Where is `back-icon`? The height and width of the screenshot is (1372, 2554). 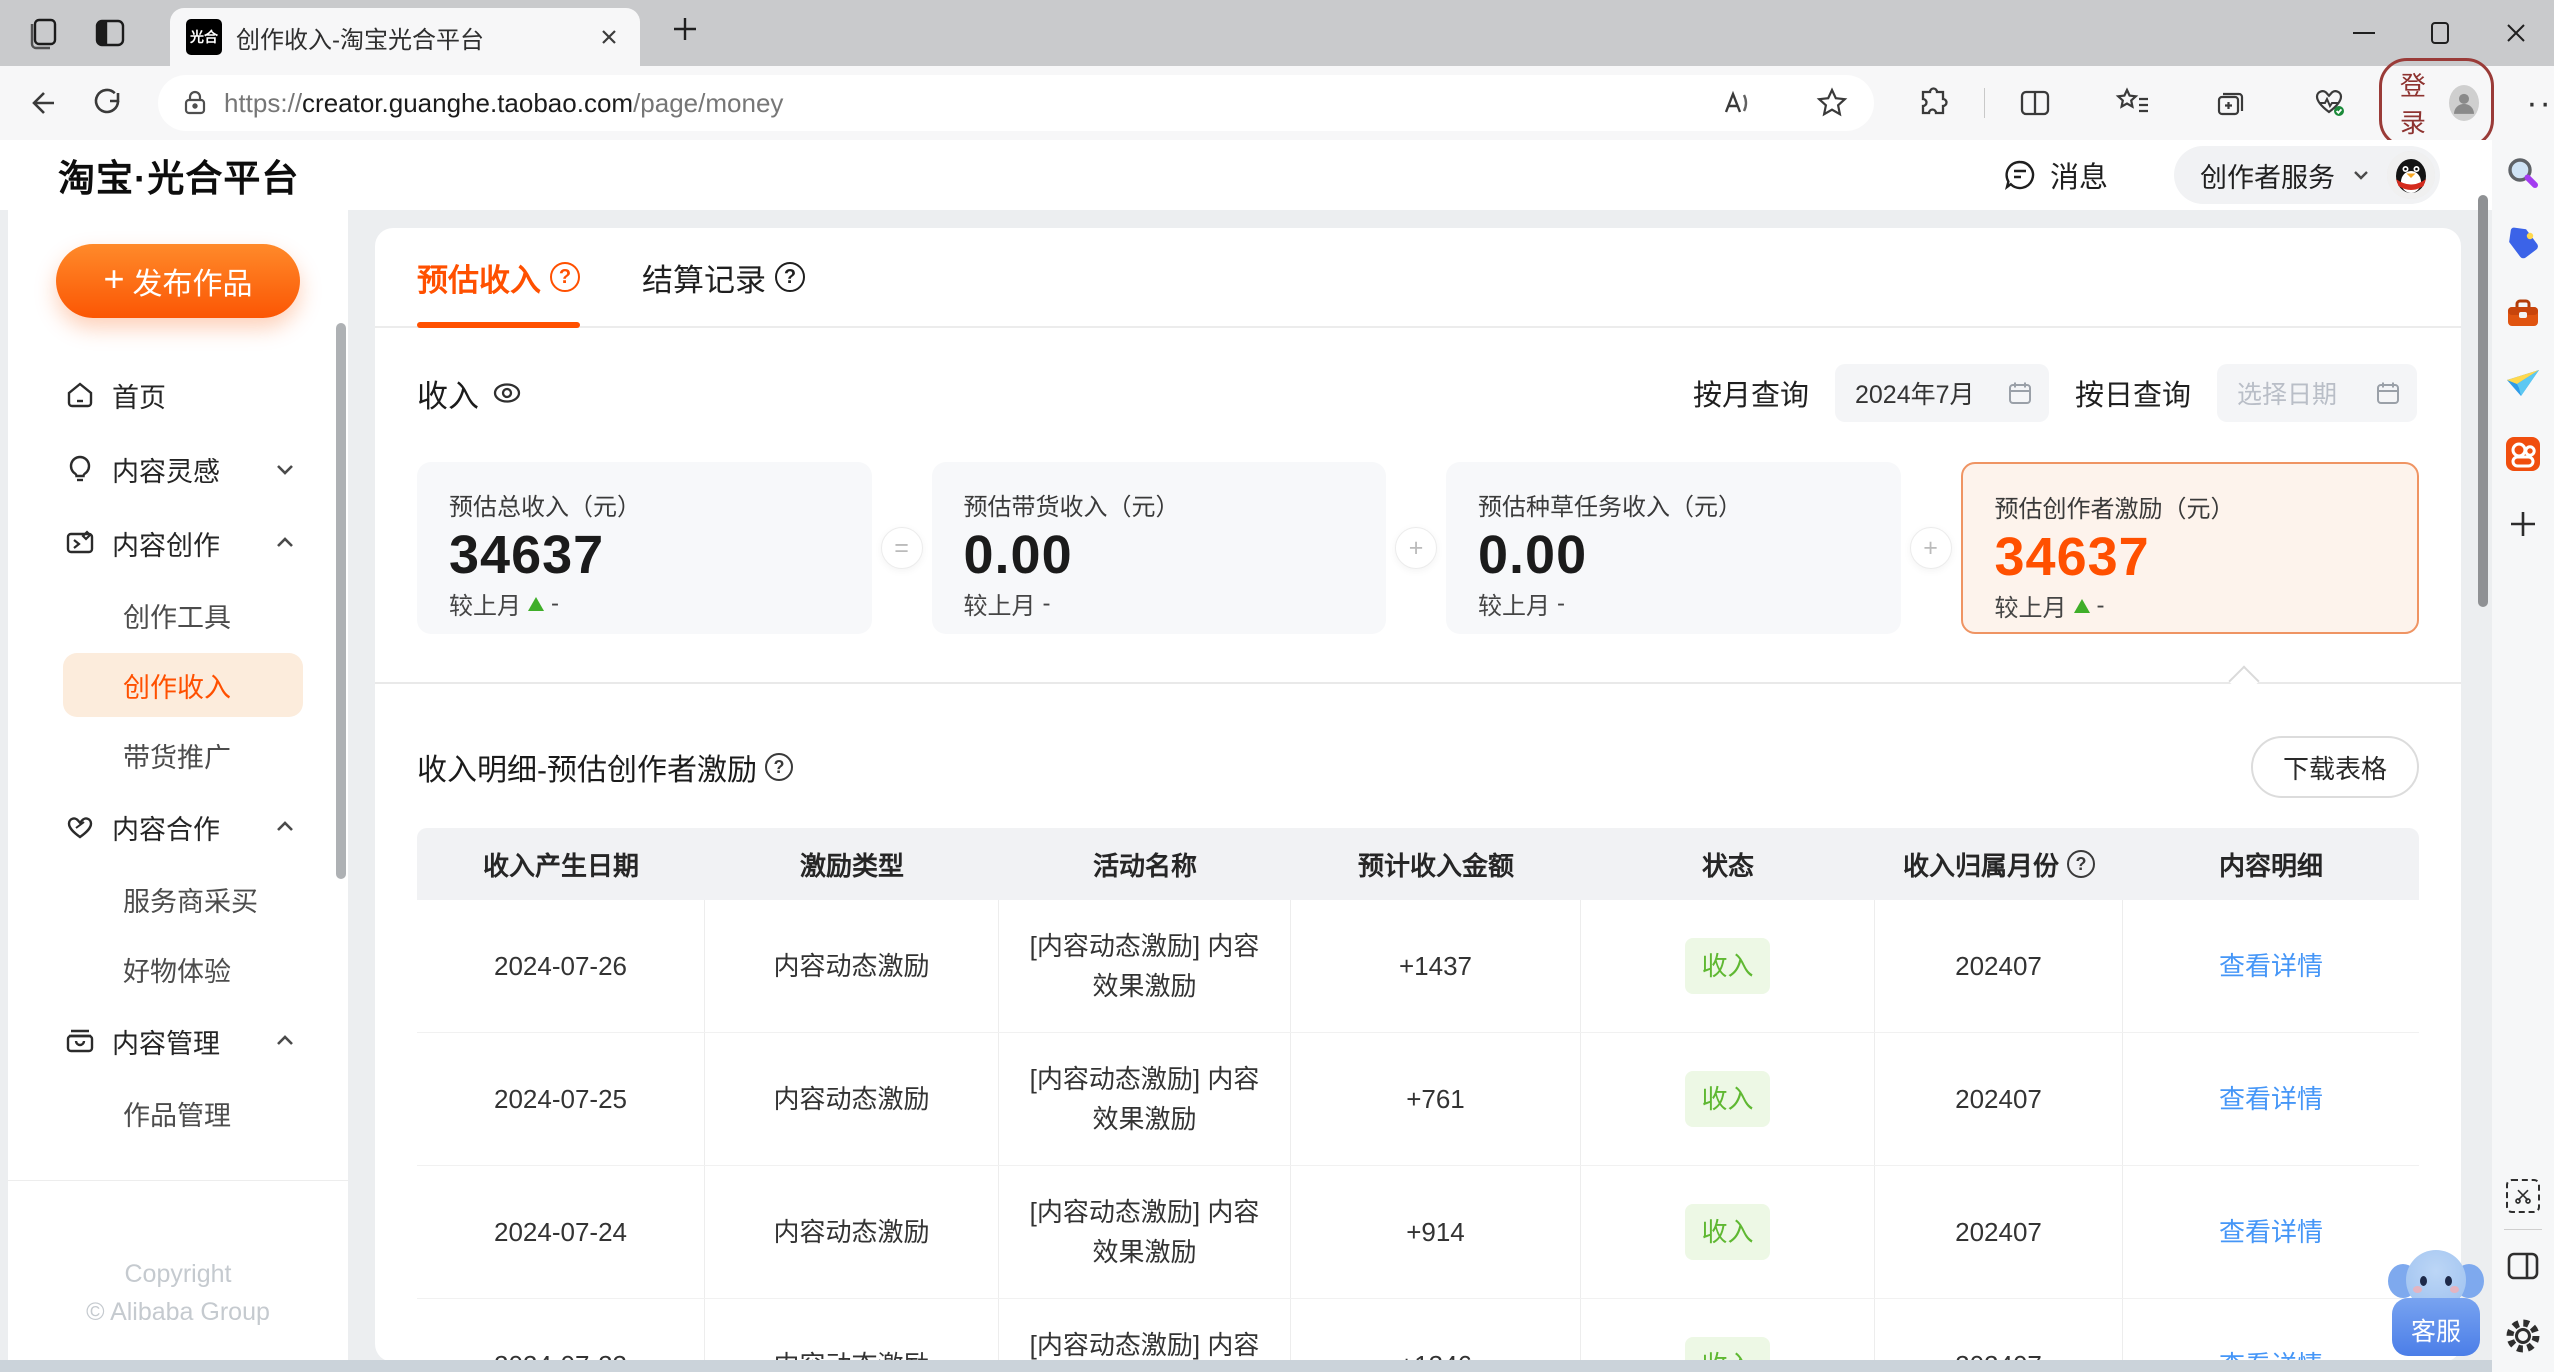
back-icon is located at coordinates (42, 103).